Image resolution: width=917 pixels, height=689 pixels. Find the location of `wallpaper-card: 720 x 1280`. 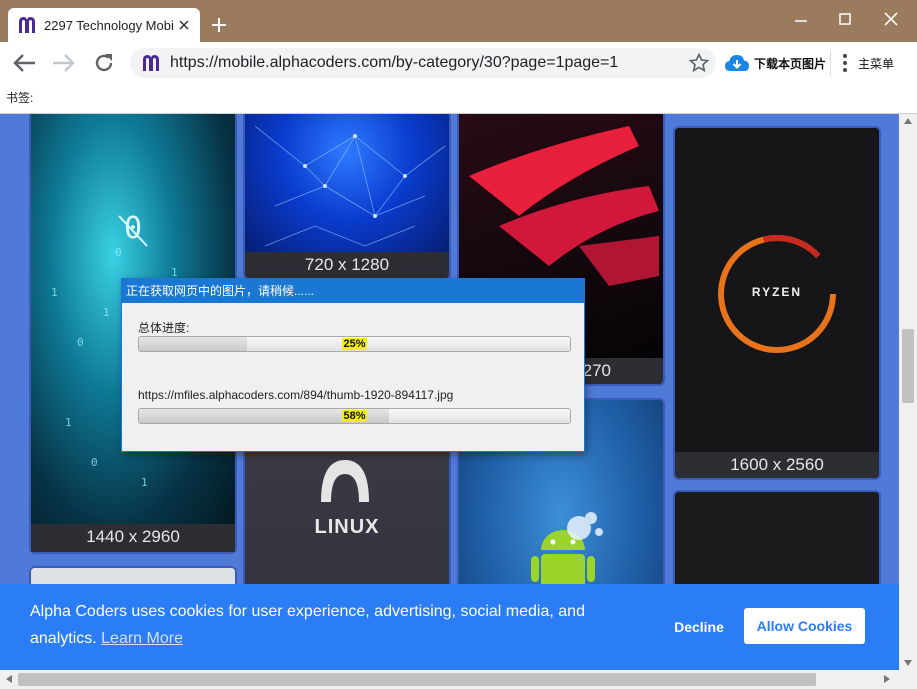

wallpaper-card: 720 x 1280 is located at coordinates (347, 197).